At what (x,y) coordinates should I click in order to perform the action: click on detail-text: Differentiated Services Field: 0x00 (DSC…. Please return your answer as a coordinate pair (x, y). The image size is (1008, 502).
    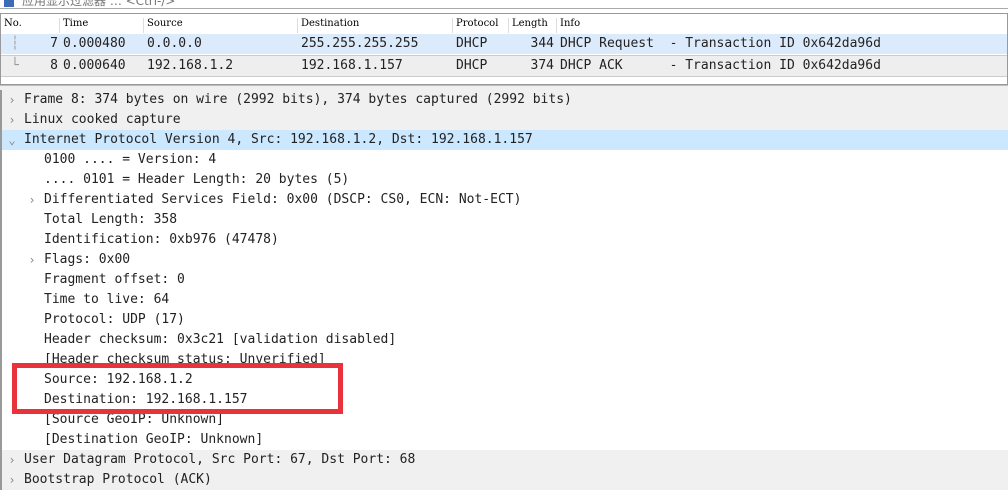
    Looking at the image, I should click on (283, 199).